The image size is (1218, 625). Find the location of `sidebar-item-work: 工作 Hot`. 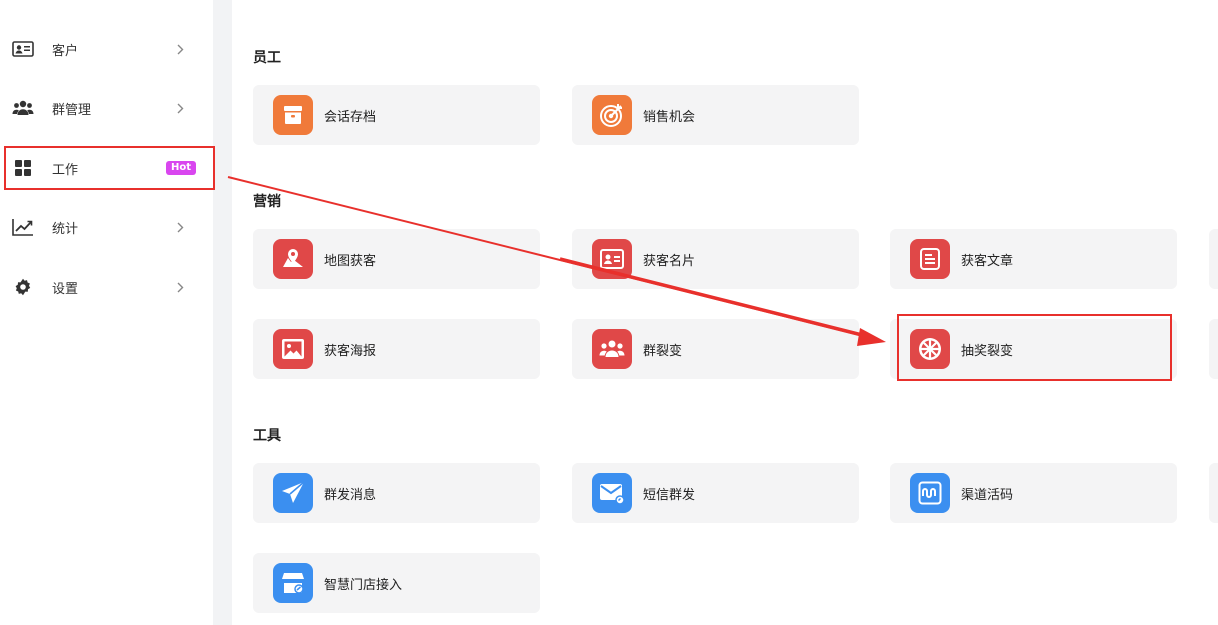

sidebar-item-work: 工作 Hot is located at coordinates (109, 168).